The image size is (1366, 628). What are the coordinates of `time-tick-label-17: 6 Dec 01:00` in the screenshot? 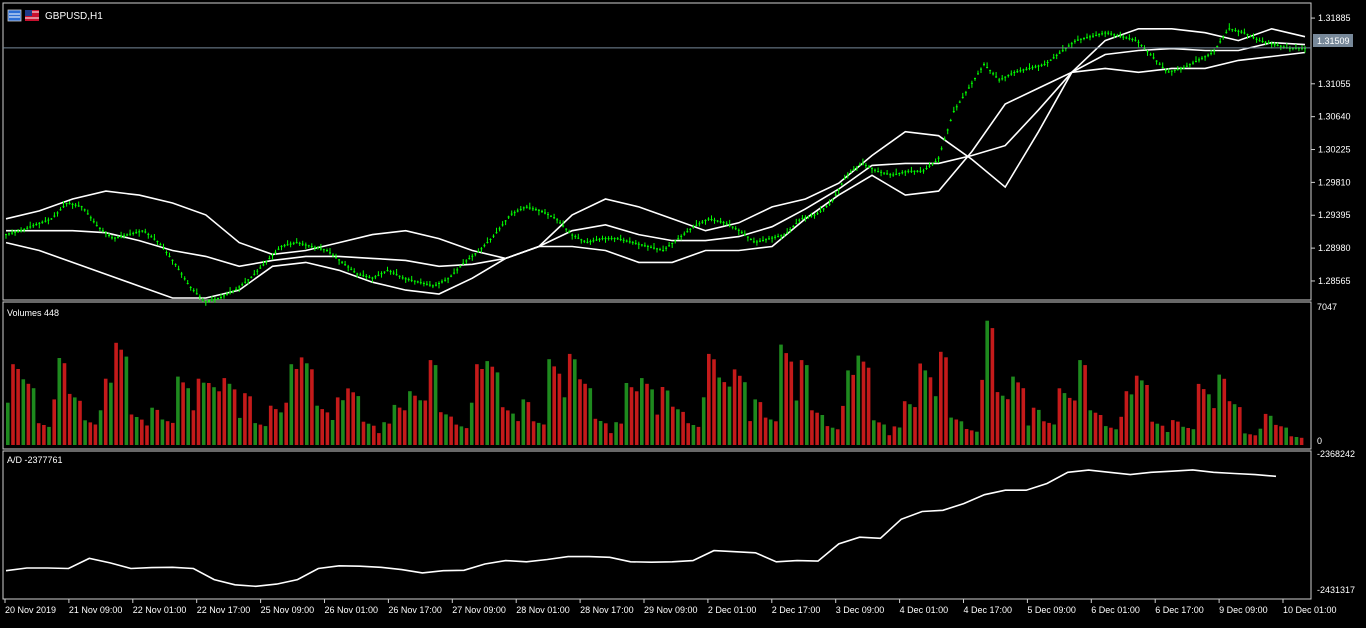 It's located at (1115, 610).